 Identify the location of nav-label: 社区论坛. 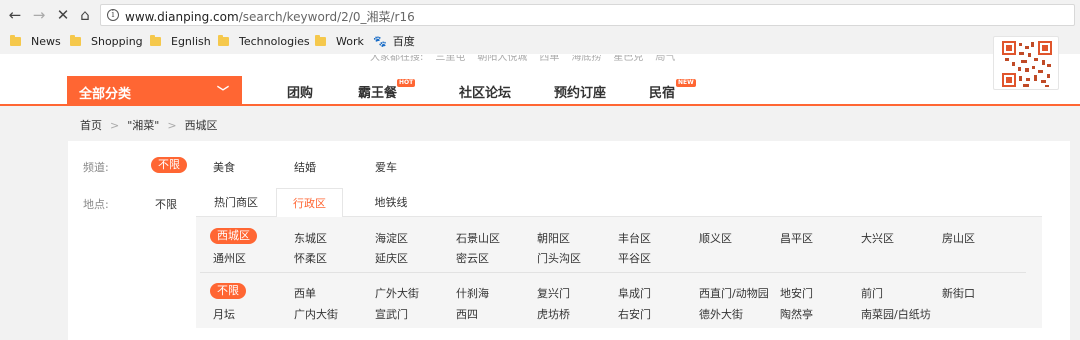
(485, 93).